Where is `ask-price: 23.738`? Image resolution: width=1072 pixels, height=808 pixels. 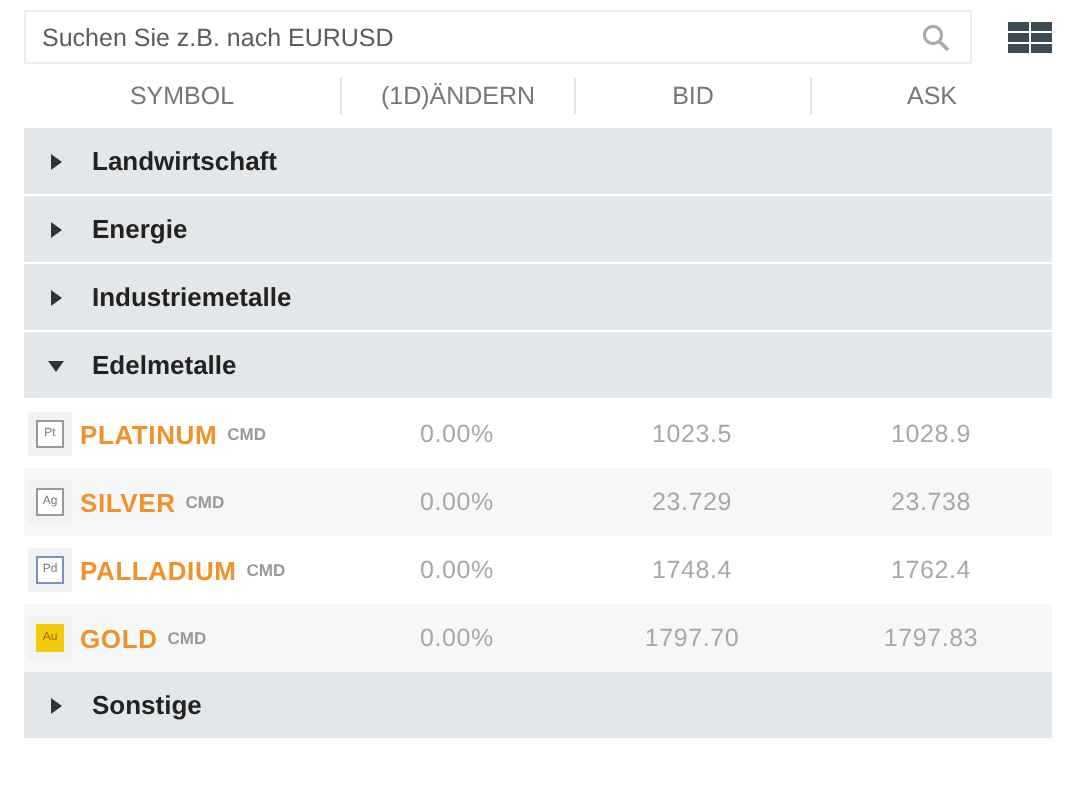 ask-price: 23.738 is located at coordinates (931, 502).